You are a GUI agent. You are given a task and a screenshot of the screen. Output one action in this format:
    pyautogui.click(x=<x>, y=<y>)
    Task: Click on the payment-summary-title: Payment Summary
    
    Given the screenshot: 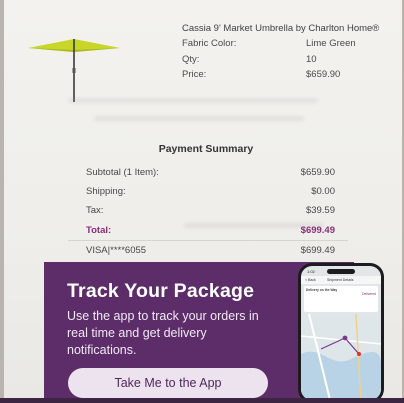 What is the action you would take?
    pyautogui.click(x=206, y=149)
    